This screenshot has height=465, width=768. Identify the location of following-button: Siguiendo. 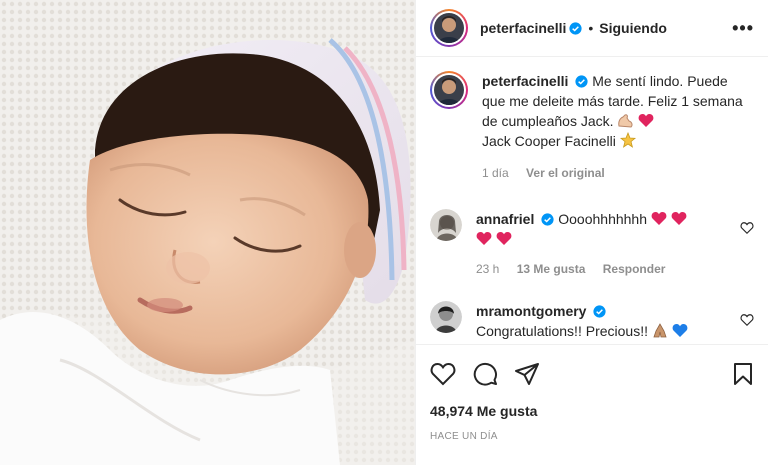
(633, 28).